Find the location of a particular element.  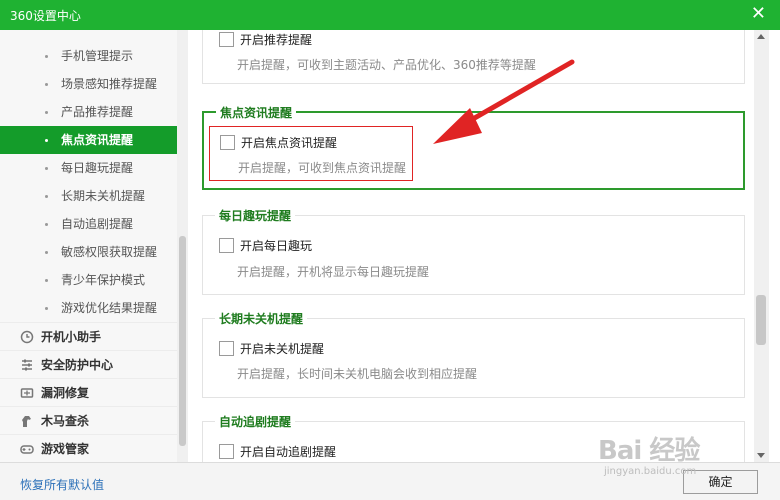

close-icon: ✕ is located at coordinates (758, 14).